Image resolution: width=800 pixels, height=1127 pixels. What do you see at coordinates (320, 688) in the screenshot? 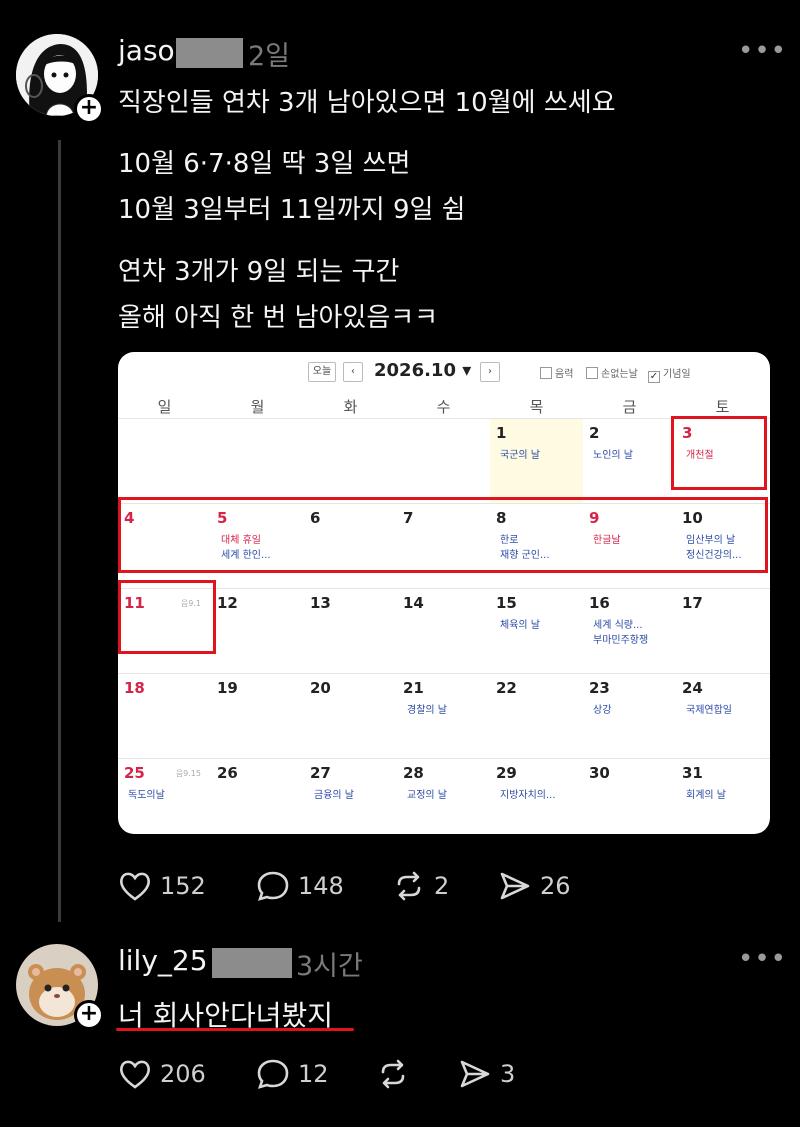
I see `day-number: 20` at bounding box center [320, 688].